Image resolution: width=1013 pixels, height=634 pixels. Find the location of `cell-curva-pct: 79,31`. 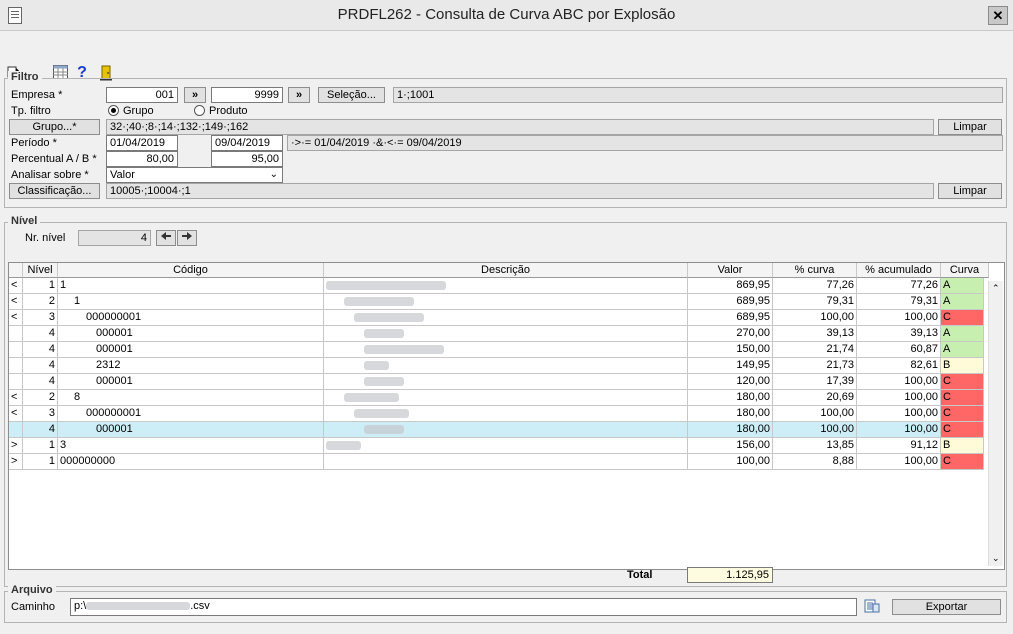

cell-curva-pct: 79,31 is located at coordinates (815, 302).